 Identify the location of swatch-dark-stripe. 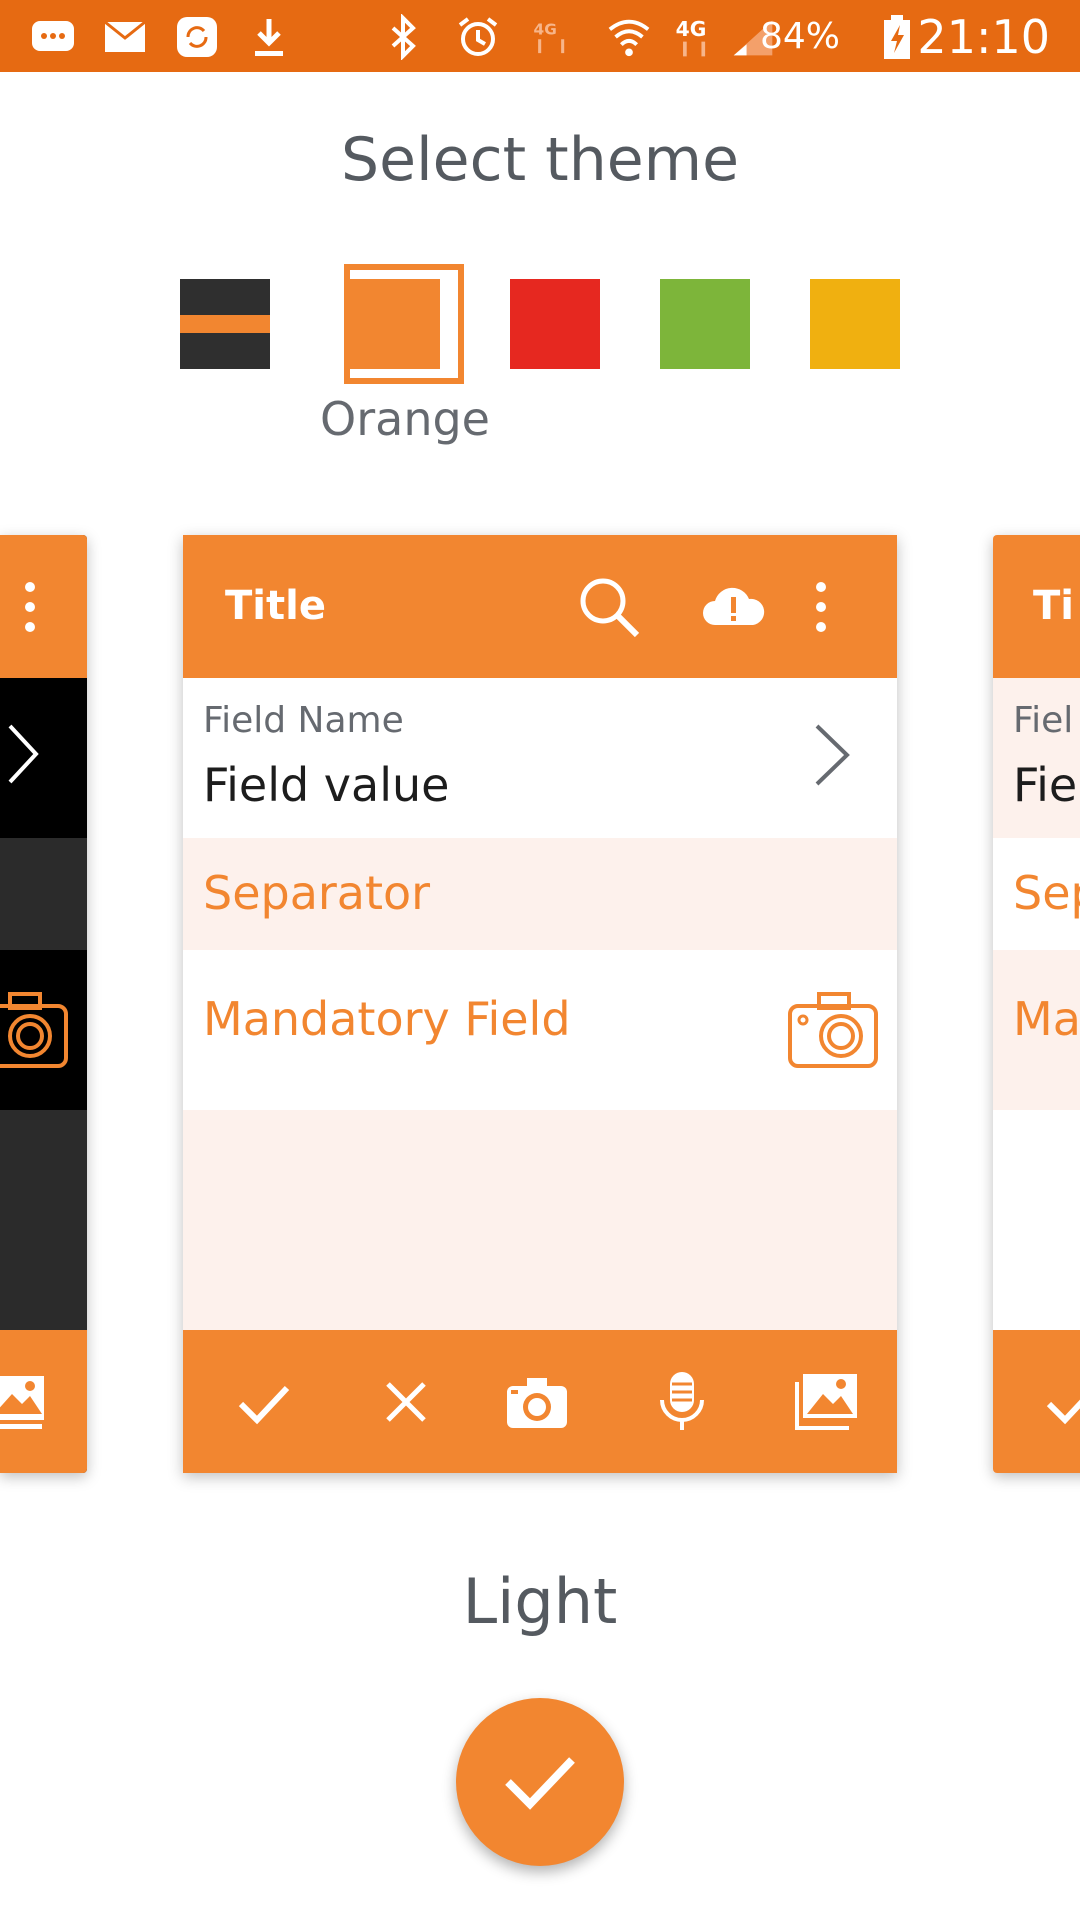
(225, 324).